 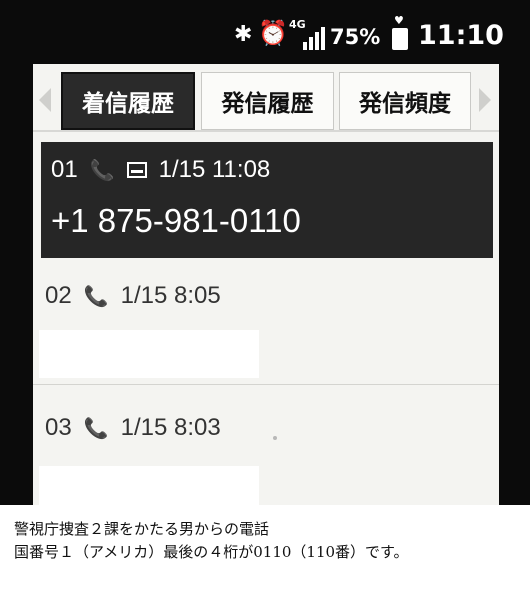 I want to click on call-datetime: 1/15 11:08, so click(x=214, y=169).